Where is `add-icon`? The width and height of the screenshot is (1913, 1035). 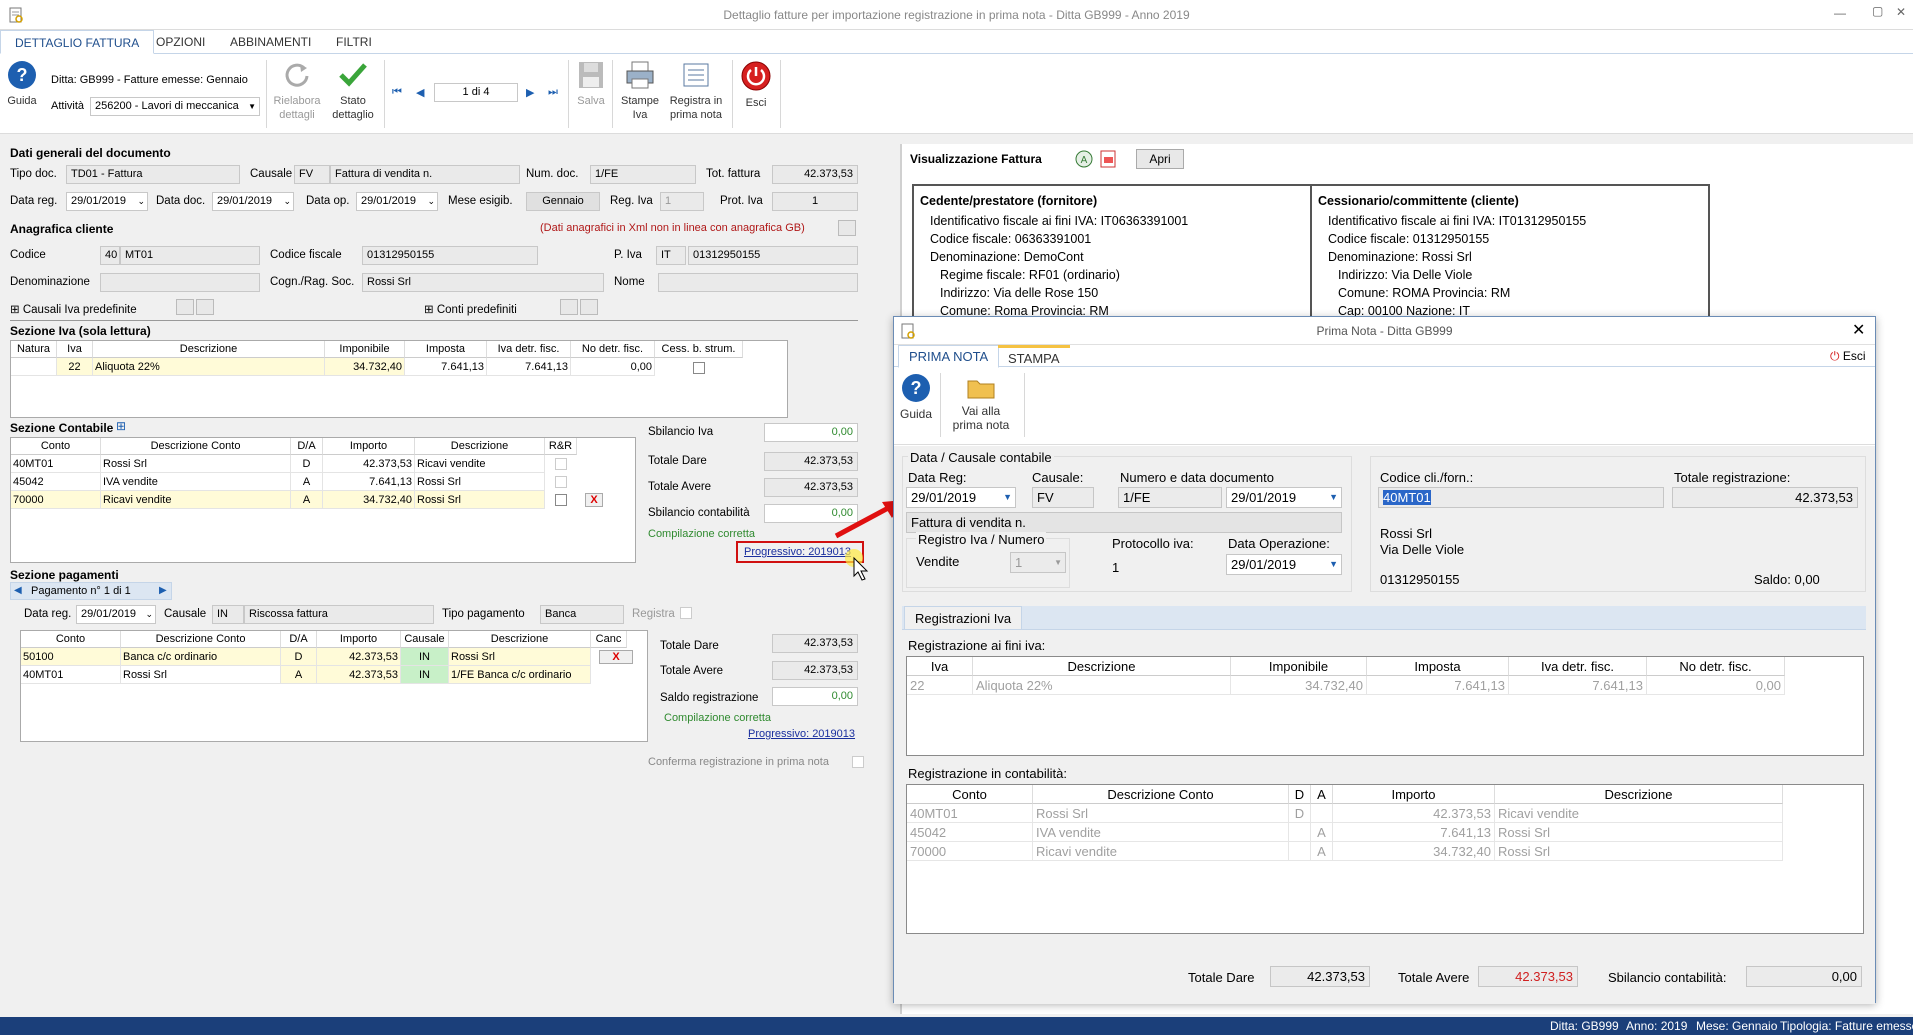 add-icon is located at coordinates (847, 228).